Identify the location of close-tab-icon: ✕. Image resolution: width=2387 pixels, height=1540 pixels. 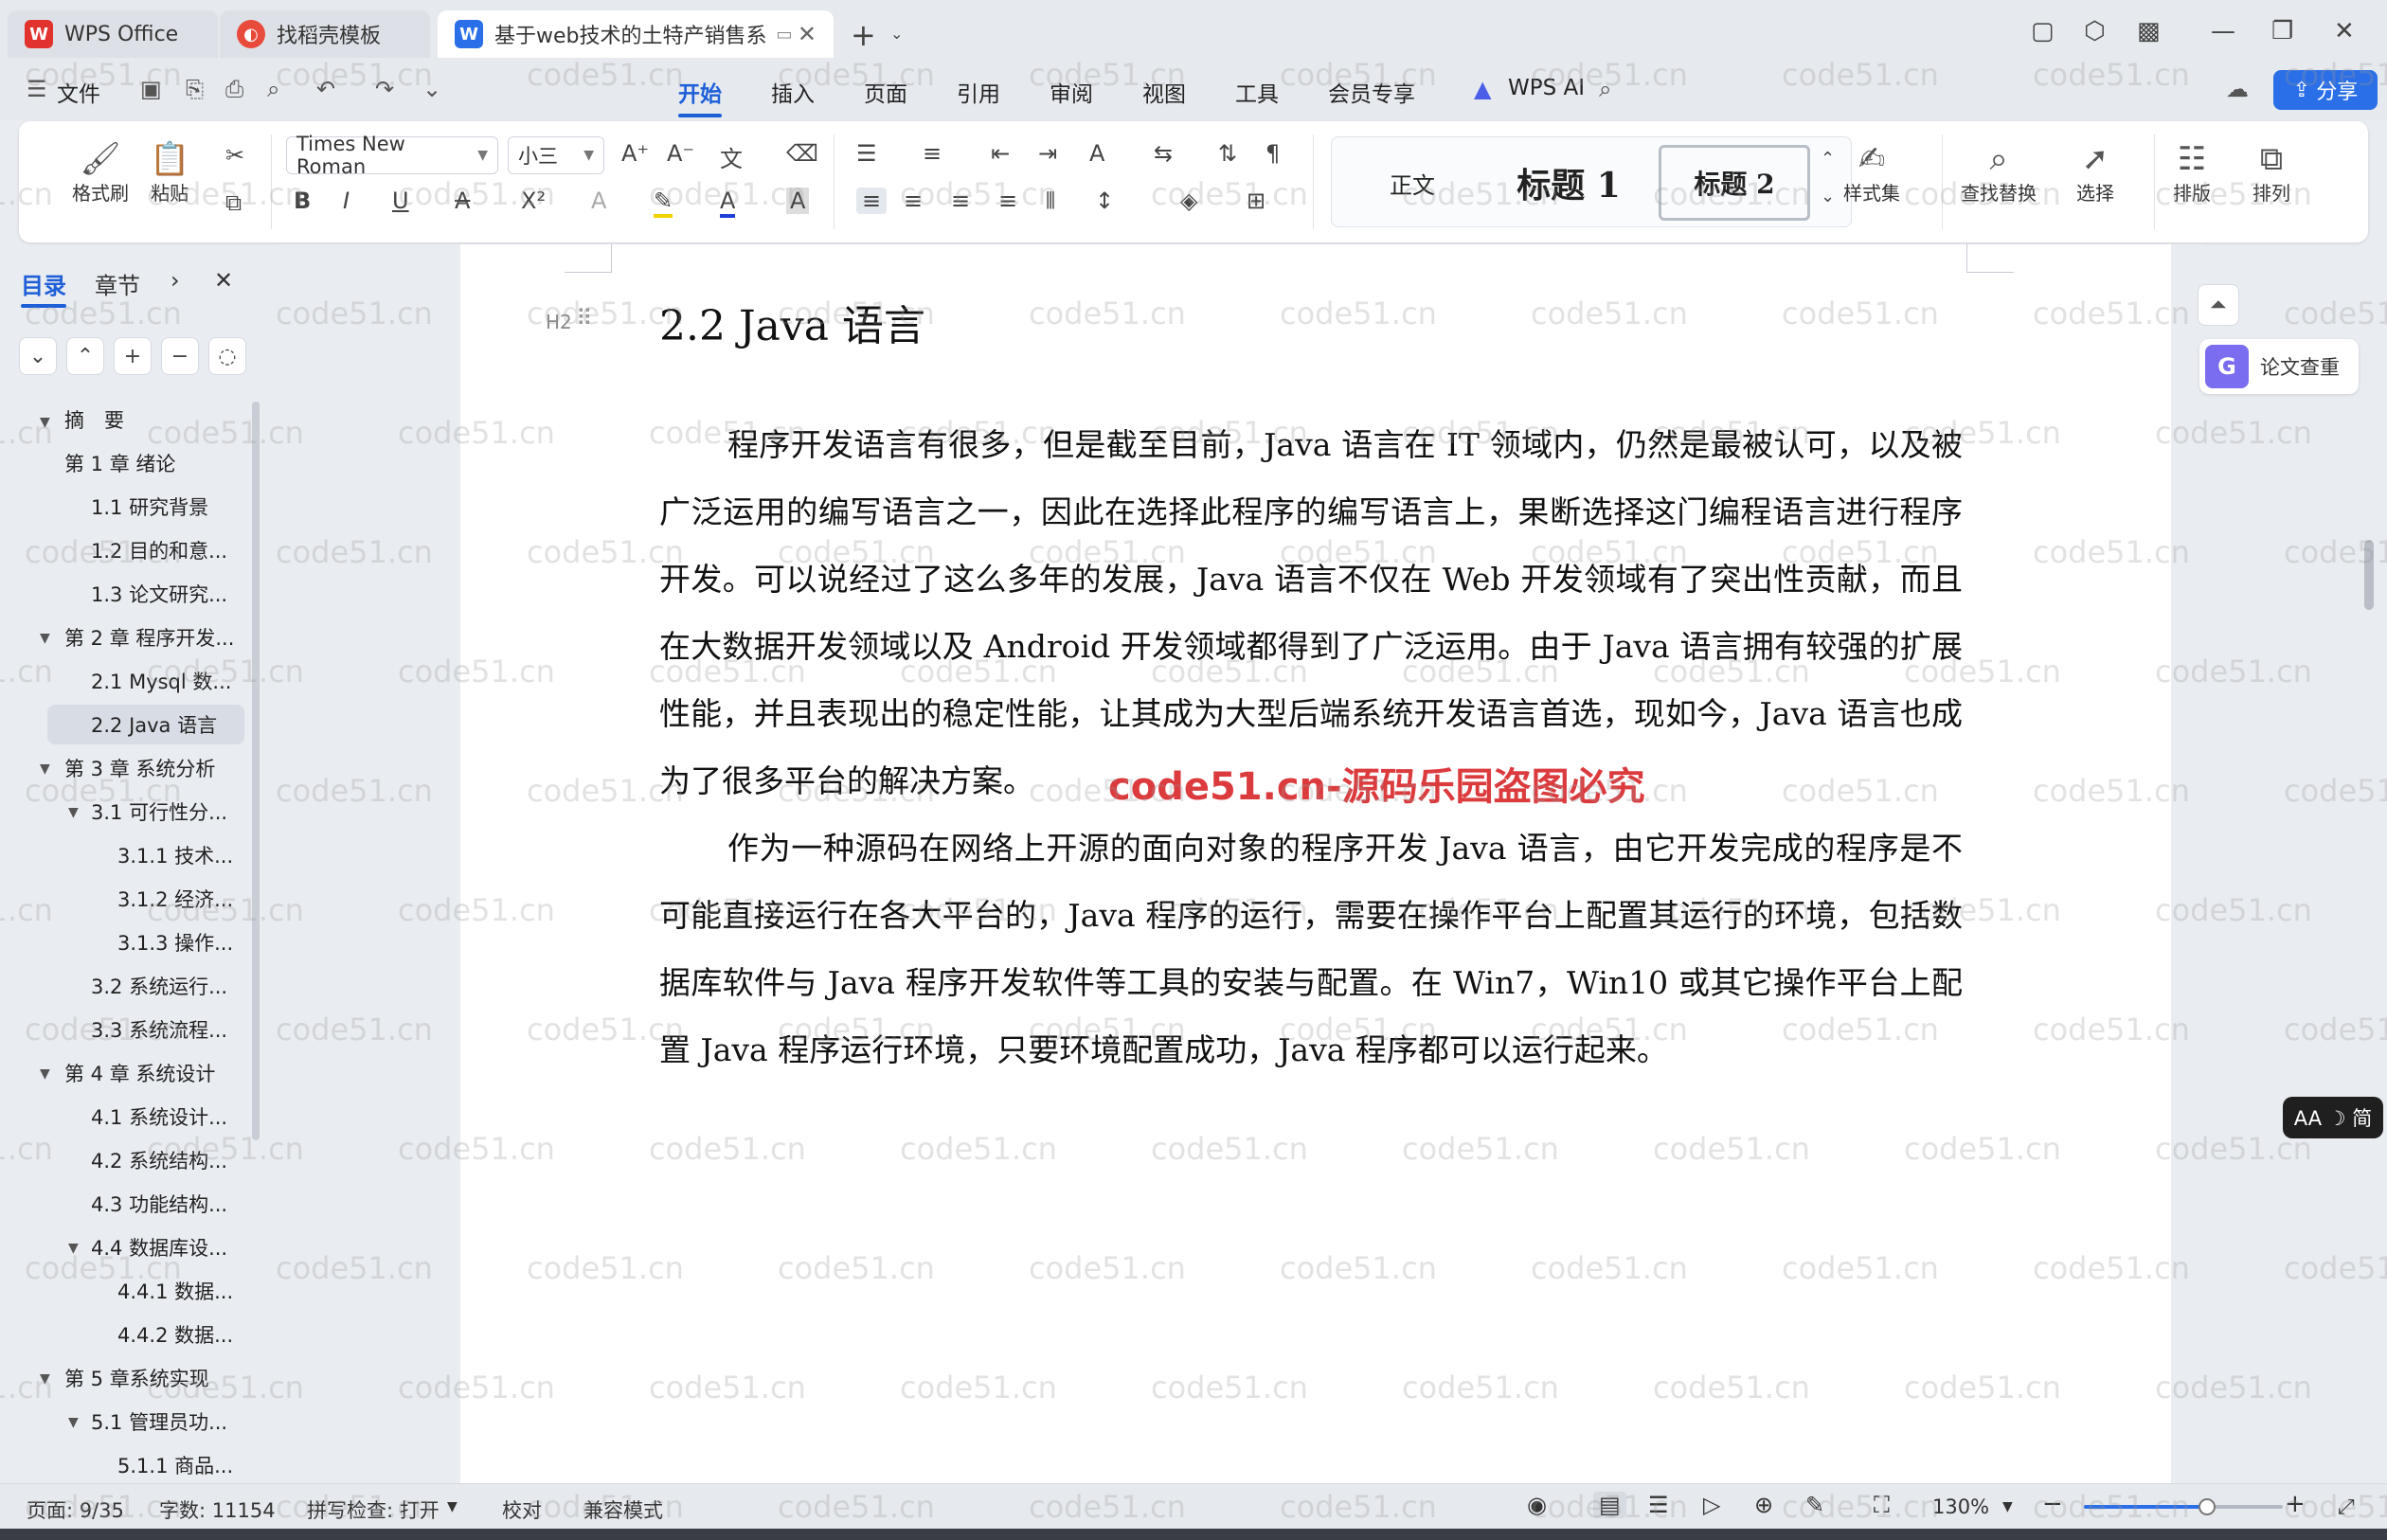
(807, 34).